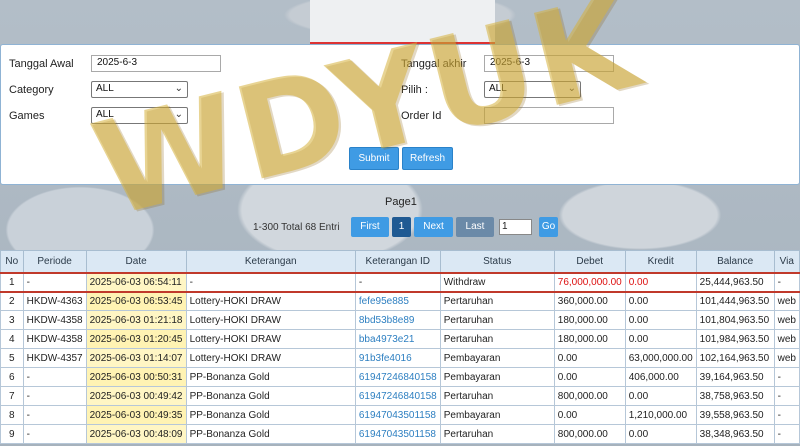 The image size is (800, 446). Describe the element at coordinates (786, 320) in the screenshot. I see `cell-via: web` at that location.